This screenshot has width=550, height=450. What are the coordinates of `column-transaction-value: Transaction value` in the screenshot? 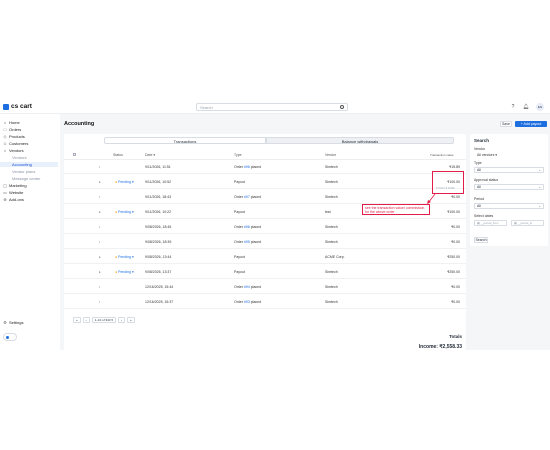 It's located at (442, 155).